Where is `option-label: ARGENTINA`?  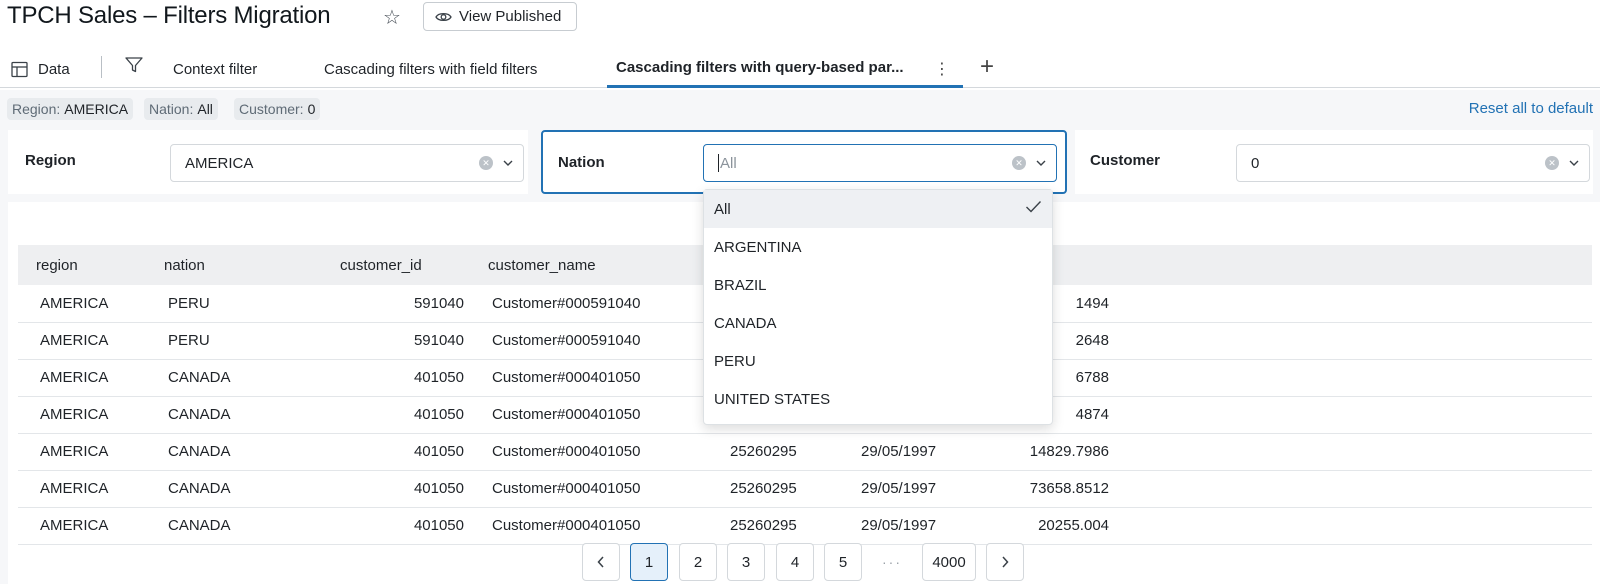 option-label: ARGENTINA is located at coordinates (758, 247).